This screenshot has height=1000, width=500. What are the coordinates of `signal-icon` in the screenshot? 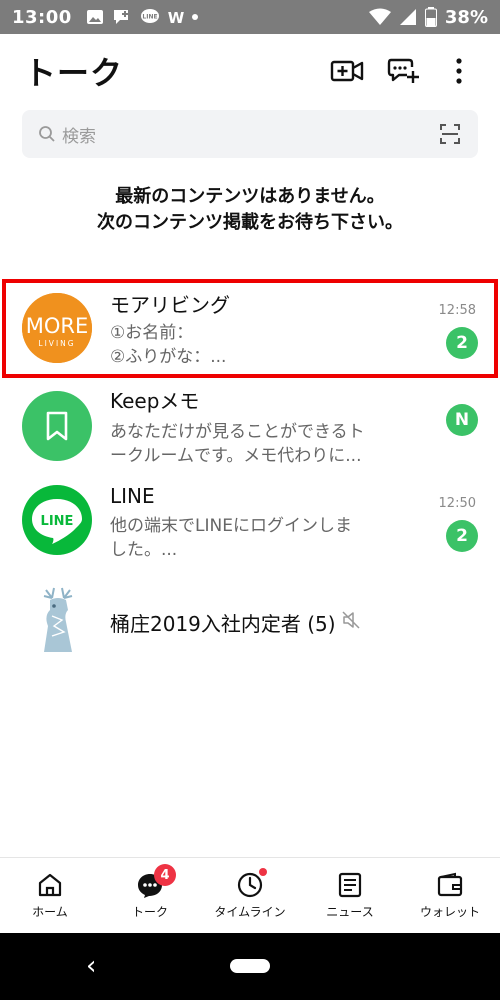 It's located at (407, 17).